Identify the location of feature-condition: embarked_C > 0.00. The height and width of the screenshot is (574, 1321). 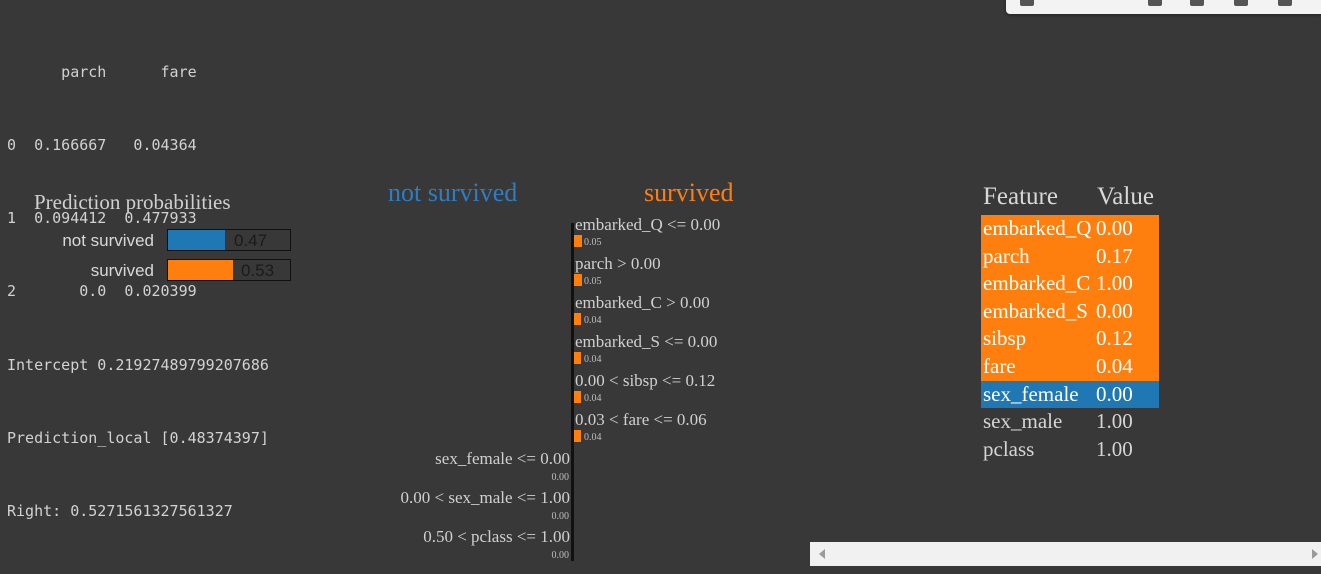
(642, 302).